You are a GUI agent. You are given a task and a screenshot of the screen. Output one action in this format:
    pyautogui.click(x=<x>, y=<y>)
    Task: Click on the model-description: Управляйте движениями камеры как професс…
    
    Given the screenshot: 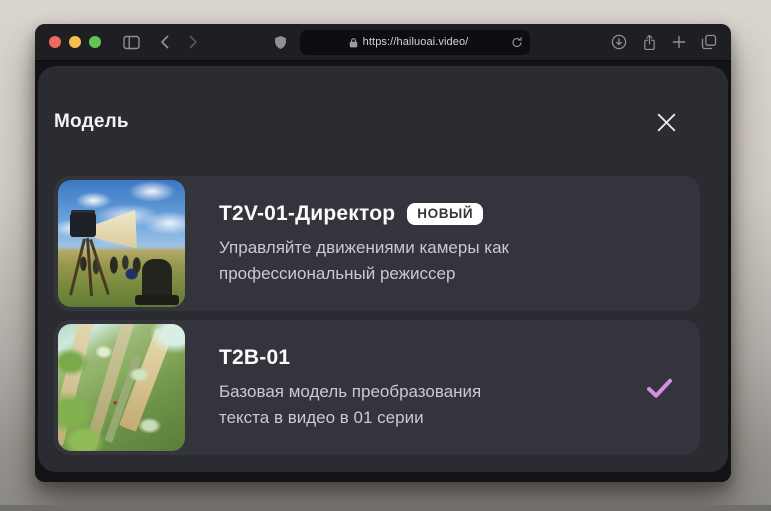 What is the action you would take?
    pyautogui.click(x=364, y=261)
    